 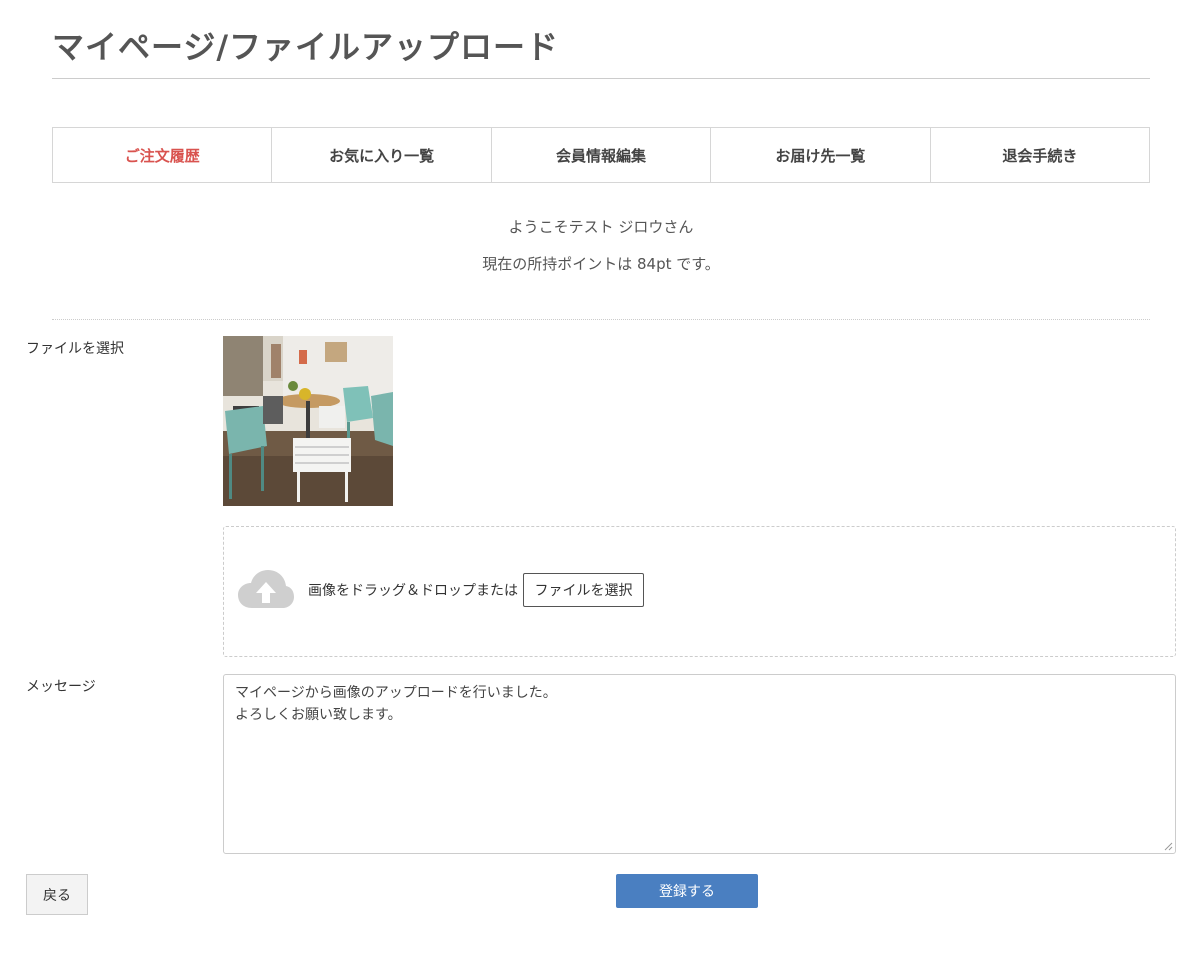 What do you see at coordinates (583, 590) in the screenshot?
I see `choose-file-button: ファイルを選択` at bounding box center [583, 590].